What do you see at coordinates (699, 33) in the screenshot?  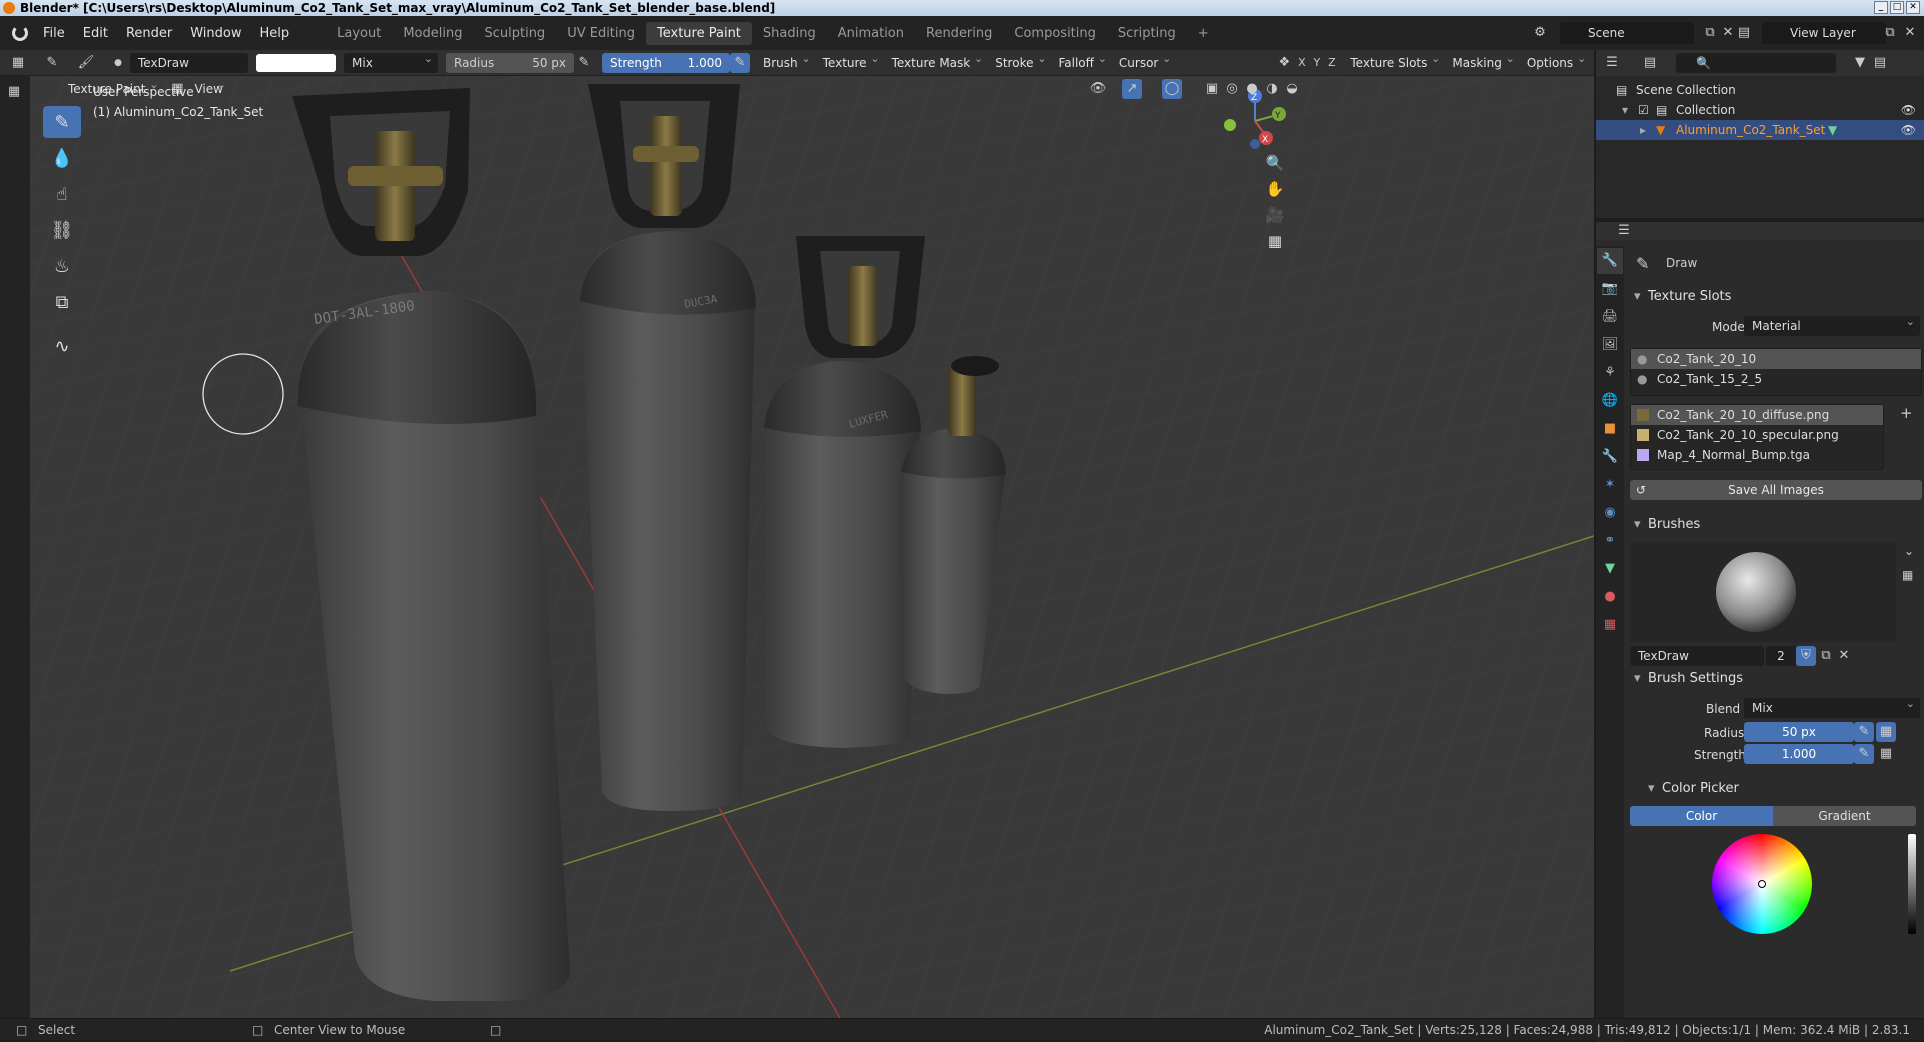 I see `tab-texture-paint: Texture Paint` at bounding box center [699, 33].